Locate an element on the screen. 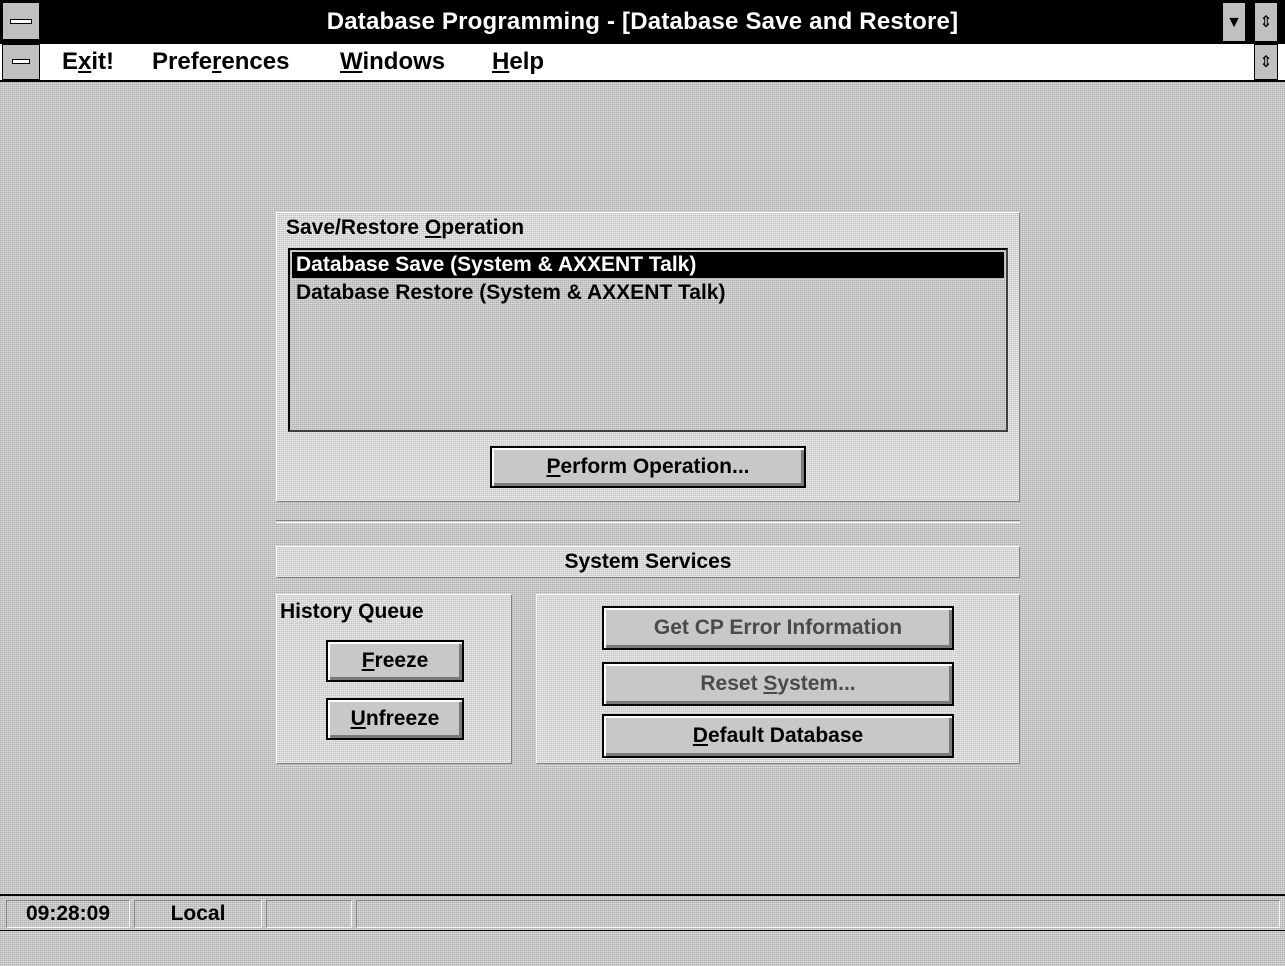 This screenshot has height=966, width=1285. system-services-header: System Services is located at coordinates (648, 562).